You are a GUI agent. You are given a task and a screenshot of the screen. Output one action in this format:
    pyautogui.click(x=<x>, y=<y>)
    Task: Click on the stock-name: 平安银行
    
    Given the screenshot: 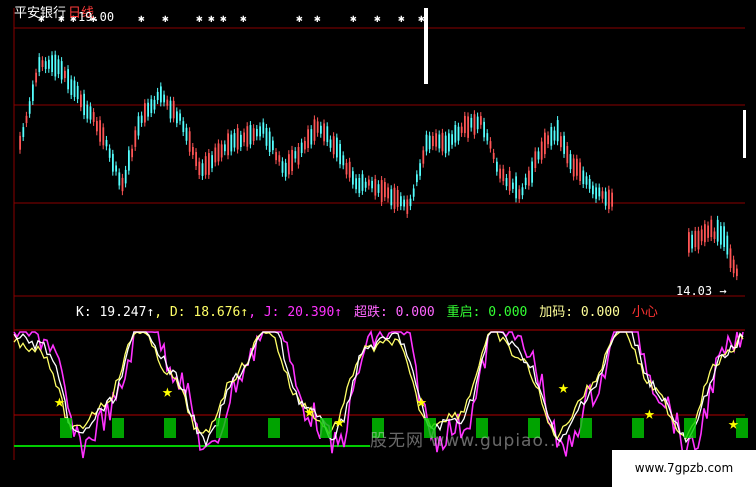 What is the action you would take?
    pyautogui.click(x=40, y=13)
    